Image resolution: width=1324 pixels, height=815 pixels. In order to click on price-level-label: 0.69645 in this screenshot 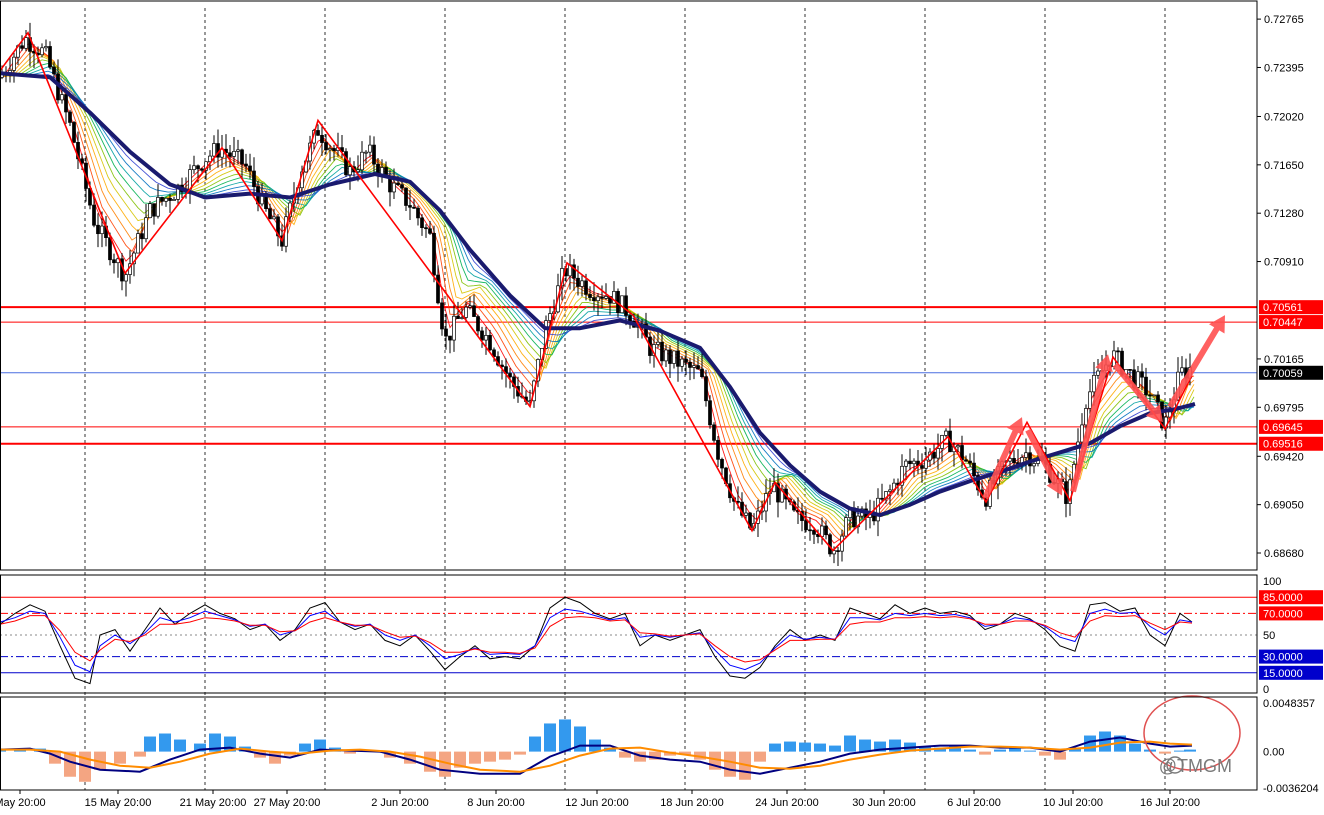, I will do `click(1283, 428)`.